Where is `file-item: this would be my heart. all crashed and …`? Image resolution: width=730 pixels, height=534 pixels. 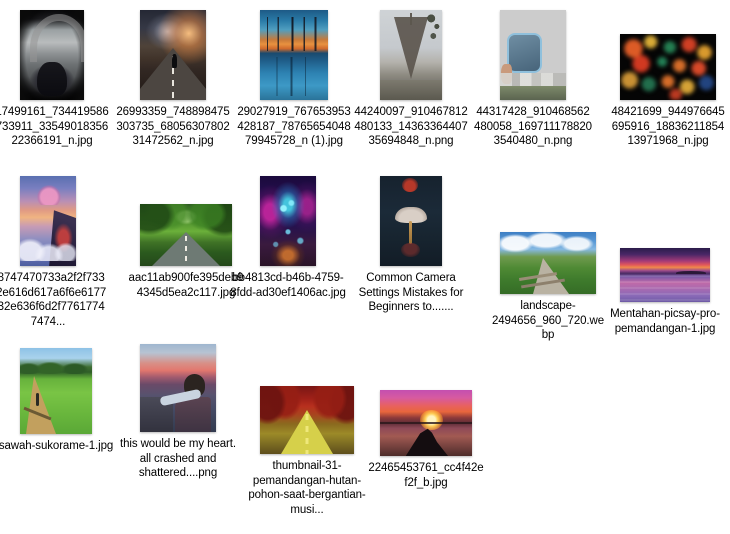
file-item: this would be my heart. all crashed and … is located at coordinates (178, 408).